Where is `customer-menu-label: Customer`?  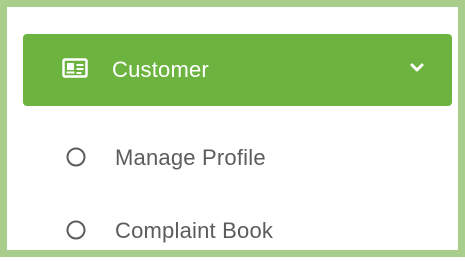 customer-menu-label: Customer is located at coordinates (160, 69).